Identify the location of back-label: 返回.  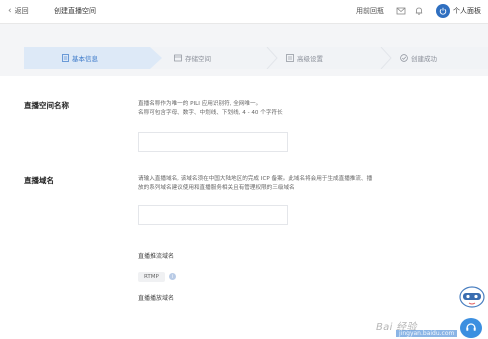
(21, 11).